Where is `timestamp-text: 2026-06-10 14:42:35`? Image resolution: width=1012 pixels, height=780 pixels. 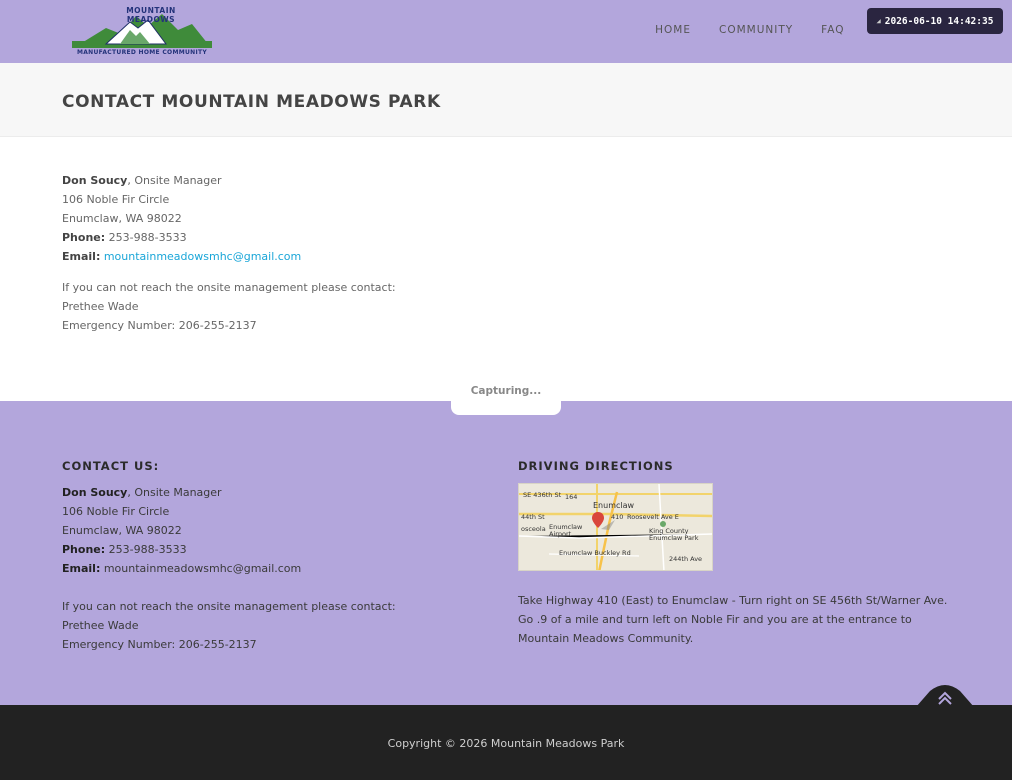 timestamp-text: 2026-06-10 14:42:35 is located at coordinates (939, 21).